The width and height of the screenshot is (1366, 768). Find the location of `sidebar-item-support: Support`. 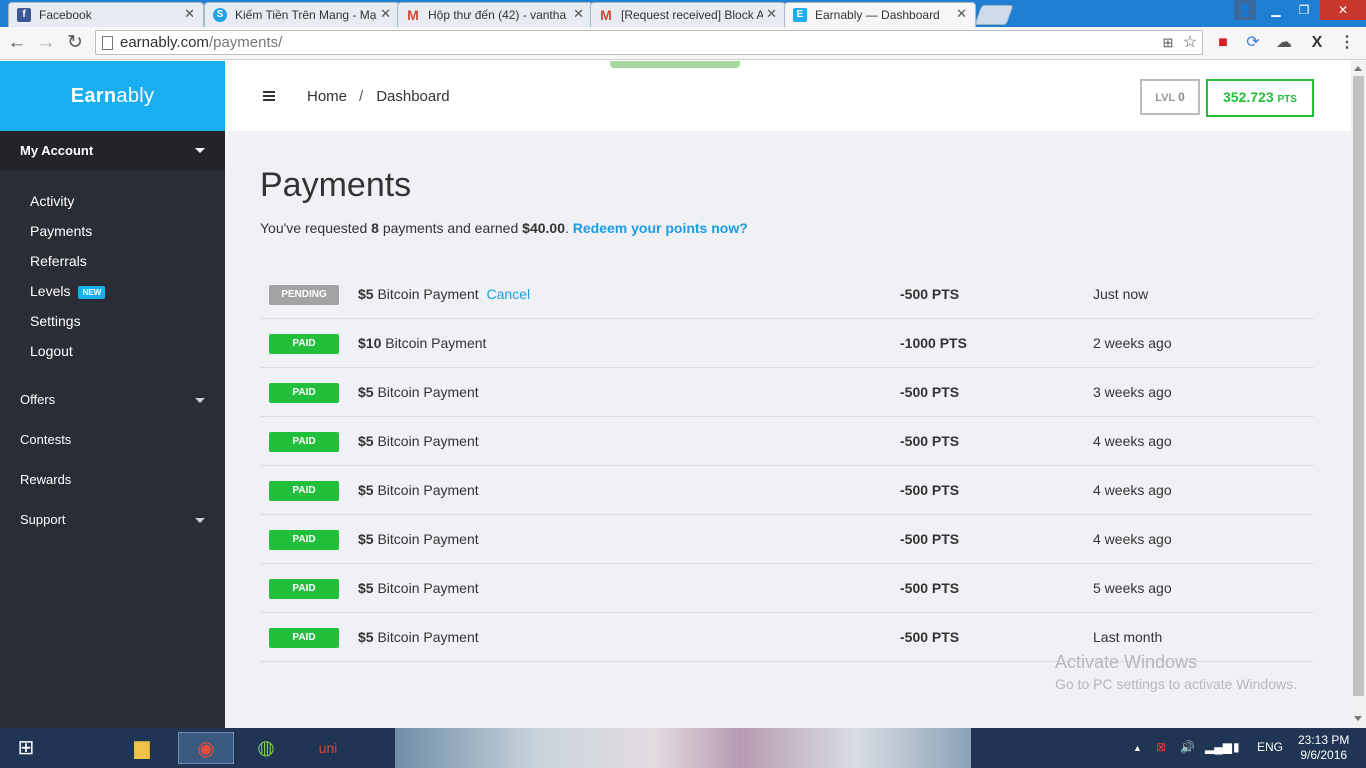

sidebar-item-support: Support is located at coordinates (112, 520).